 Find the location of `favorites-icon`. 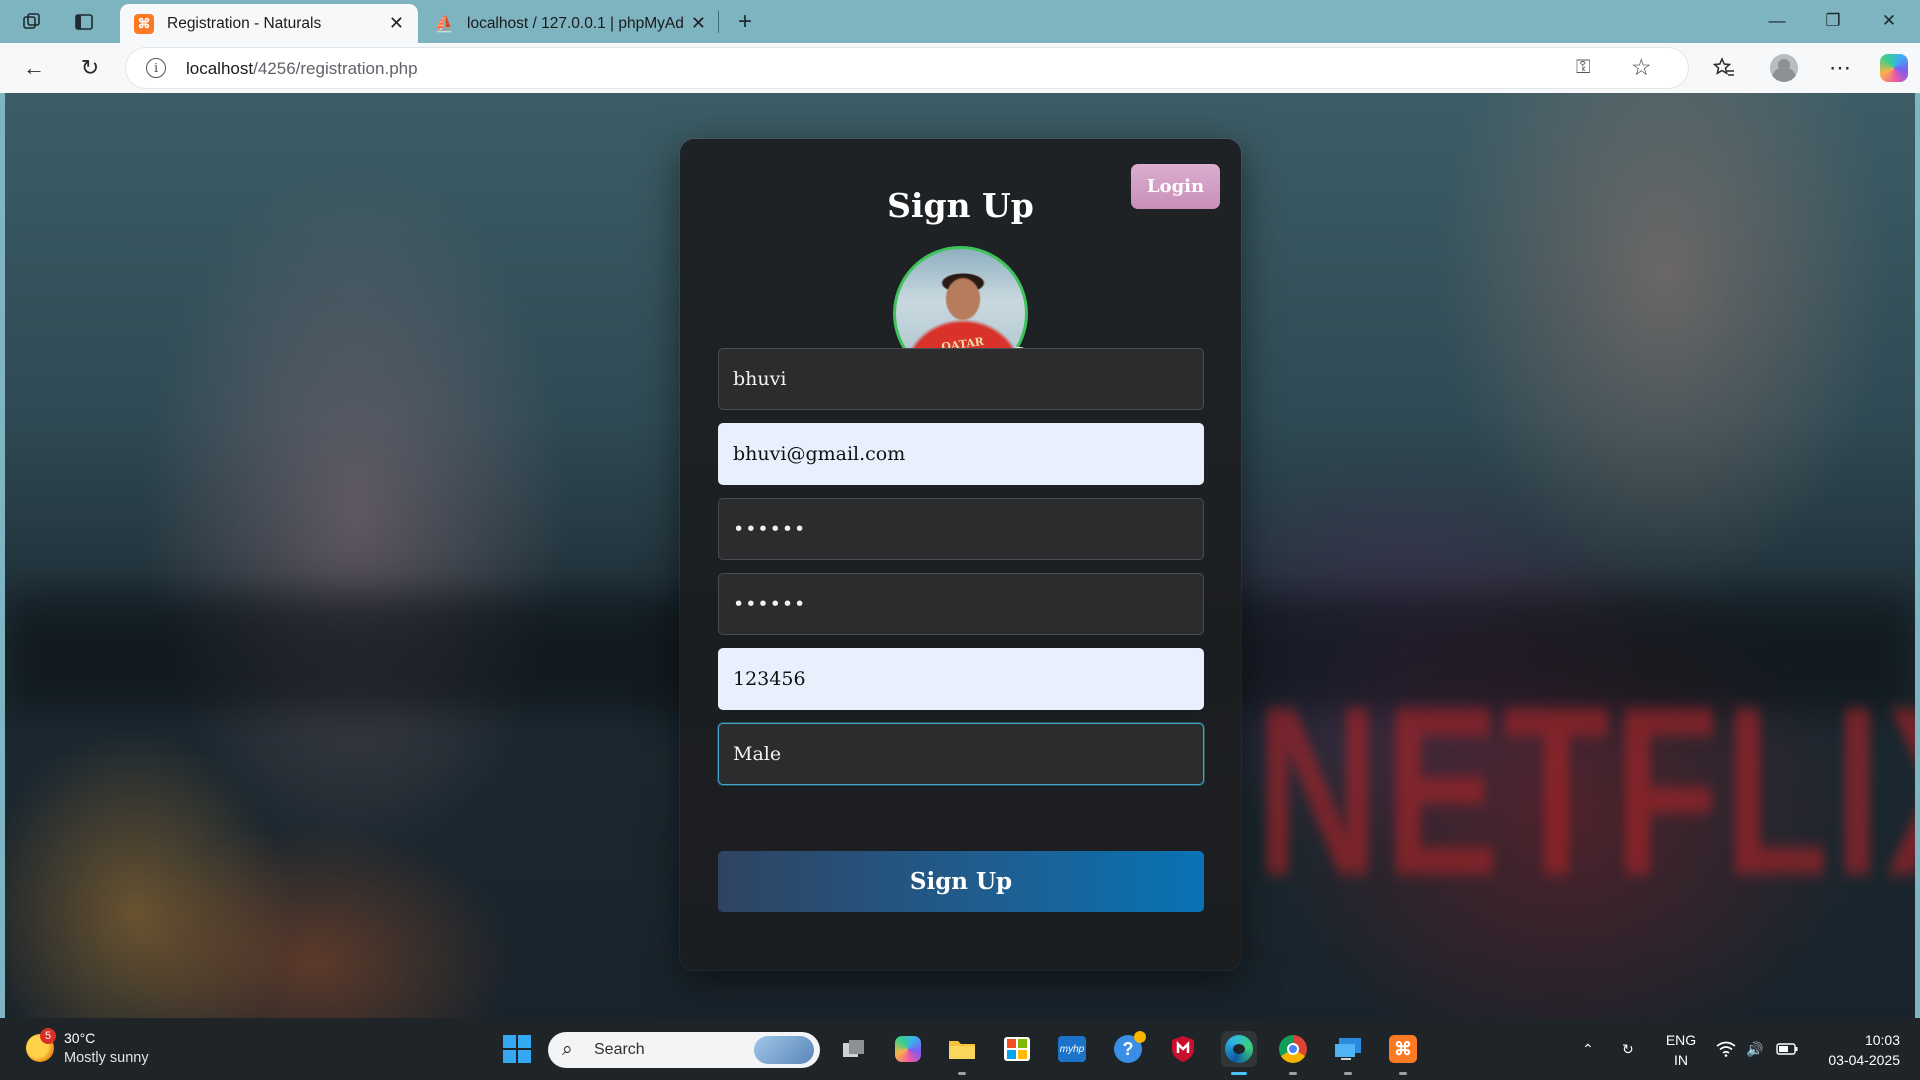

favorites-icon is located at coordinates (1724, 68).